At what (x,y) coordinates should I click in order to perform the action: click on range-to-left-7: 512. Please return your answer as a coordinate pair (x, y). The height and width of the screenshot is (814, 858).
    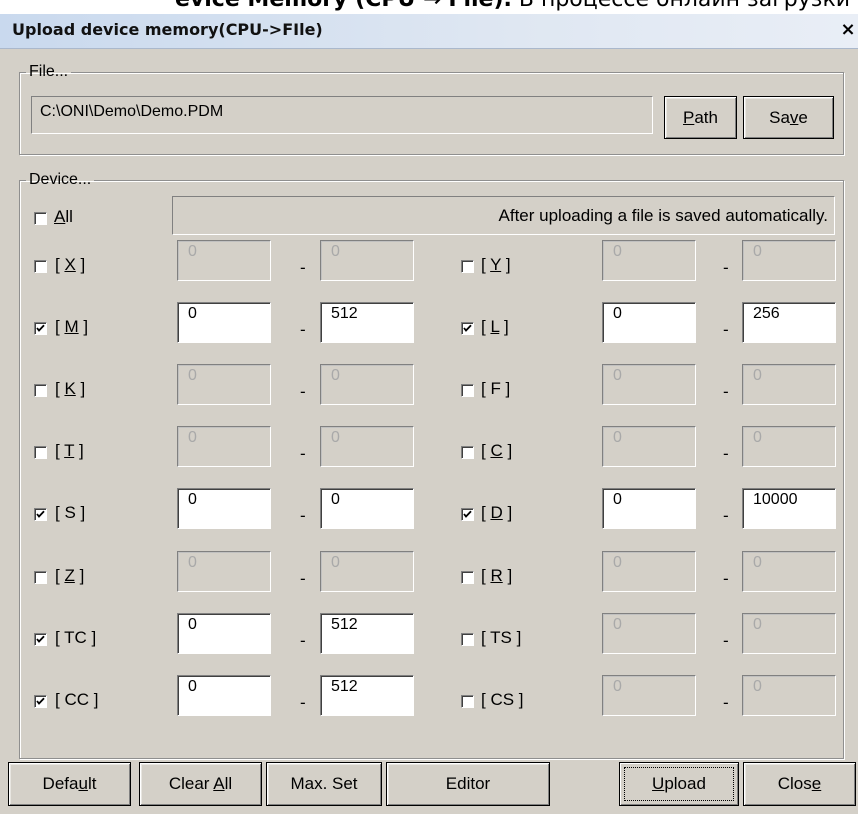
    Looking at the image, I should click on (367, 695).